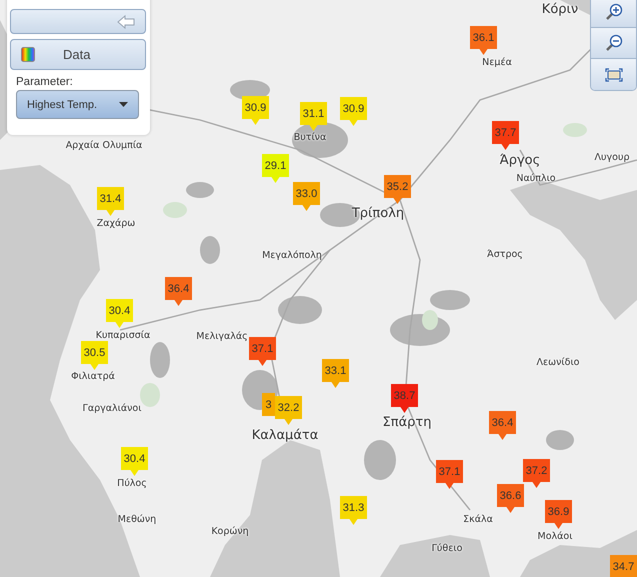  Describe the element at coordinates (93, 376) in the screenshot. I see `place-label: Φιλιατρά` at that location.